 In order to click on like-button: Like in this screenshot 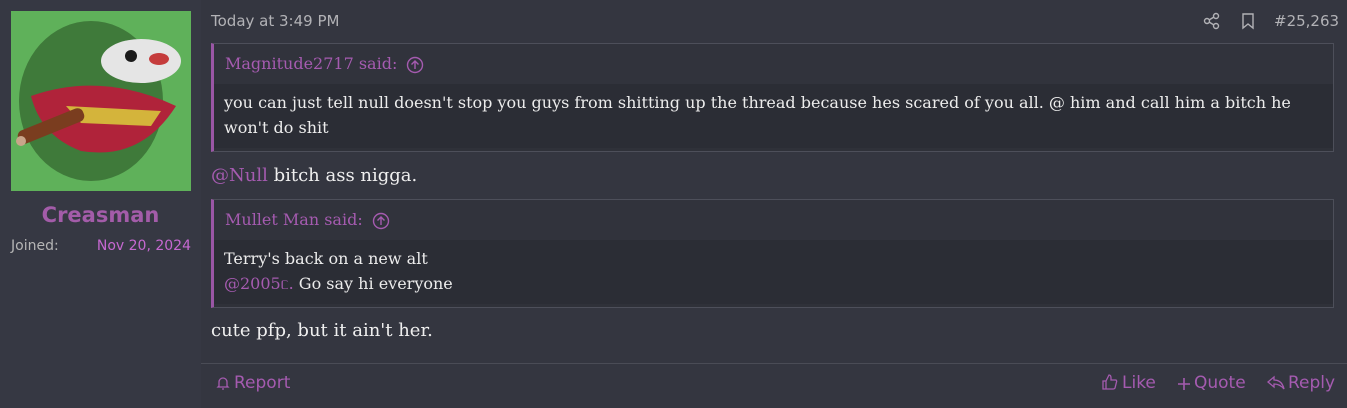, I will do `click(1128, 383)`.